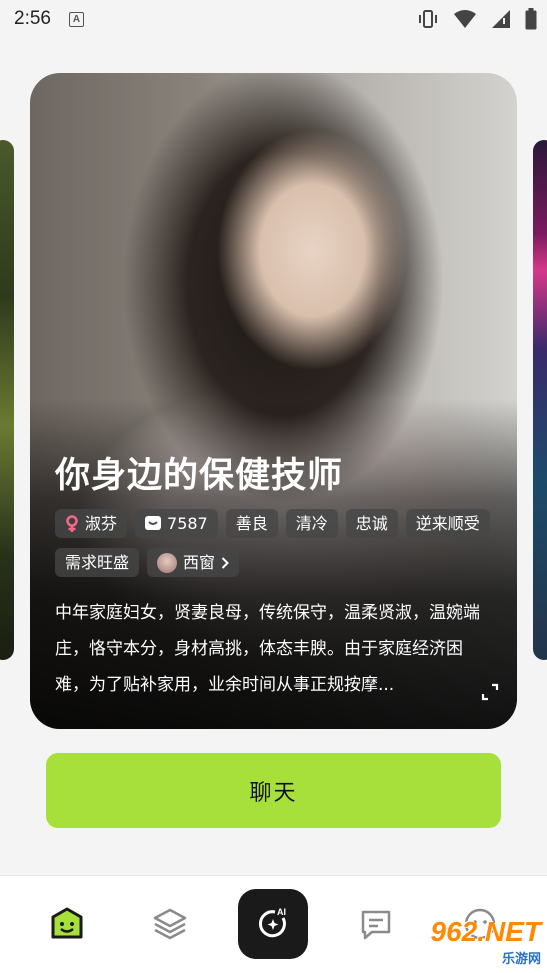 This screenshot has height=973, width=547. Describe the element at coordinates (531, 19) in the screenshot. I see `battery-icon` at that location.